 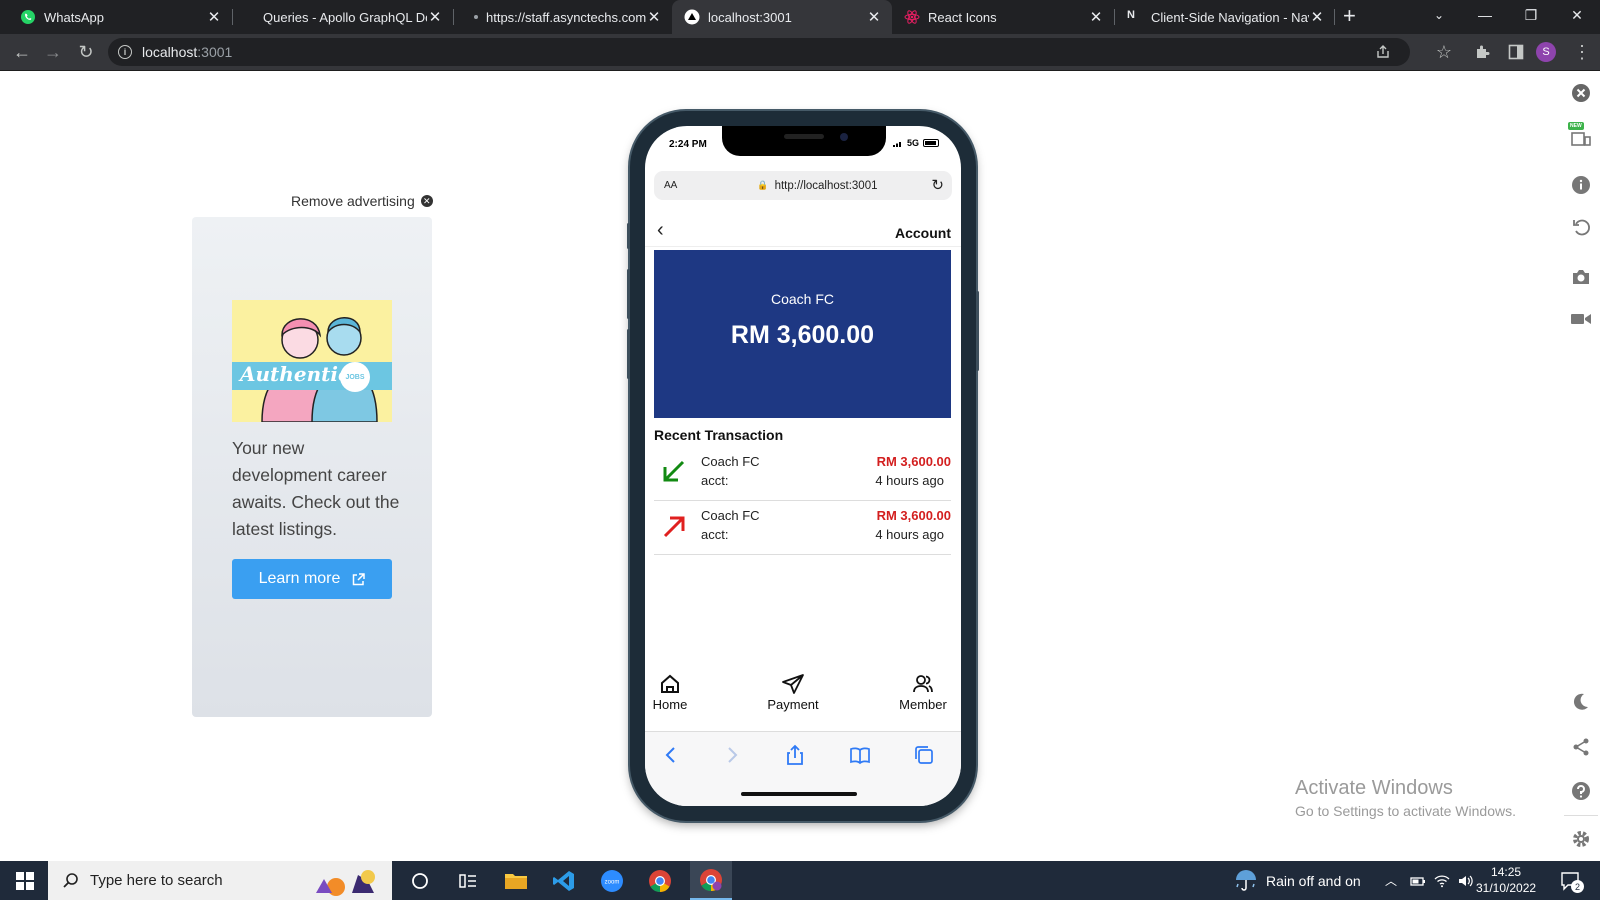 What do you see at coordinates (732, 755) in the screenshot?
I see `safari-forward-icon` at bounding box center [732, 755].